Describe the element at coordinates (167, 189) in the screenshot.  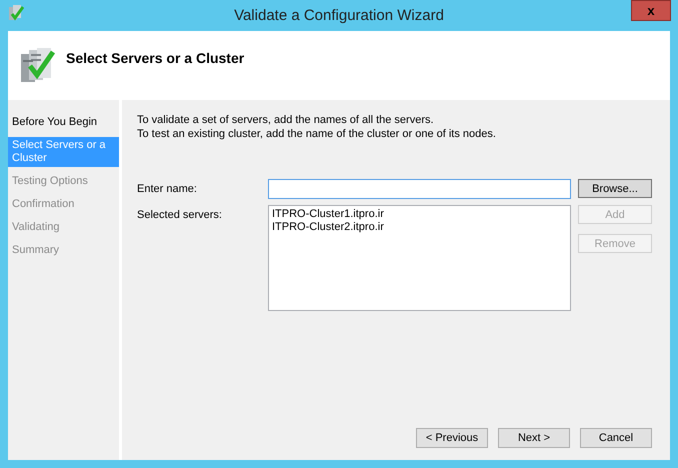
I see `field-label: Enter name:` at that location.